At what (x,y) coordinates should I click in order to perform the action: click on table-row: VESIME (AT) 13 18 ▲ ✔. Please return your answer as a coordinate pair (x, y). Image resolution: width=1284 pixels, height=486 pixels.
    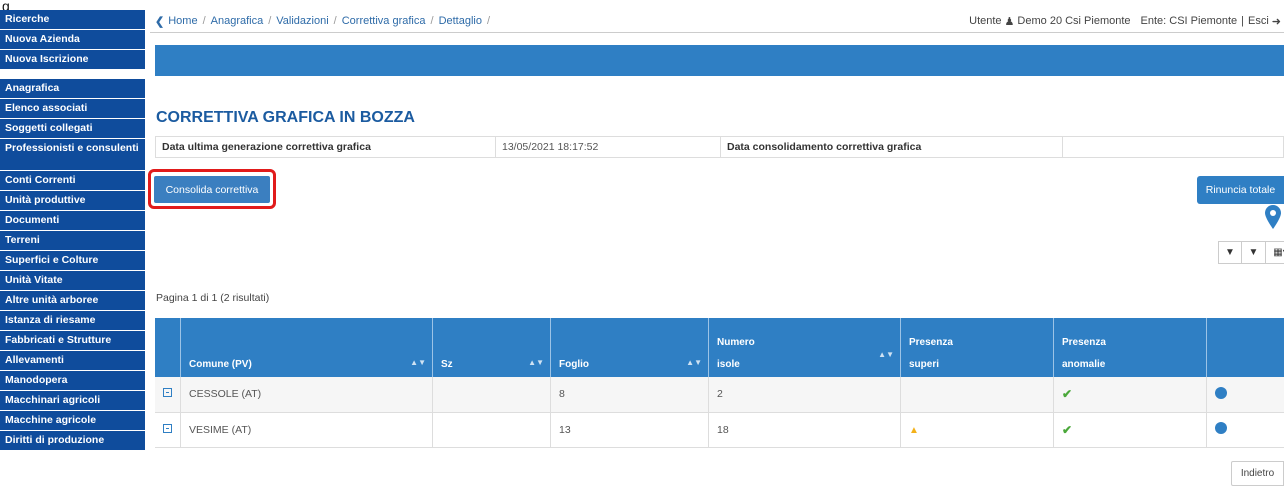
    Looking at the image, I should click on (719, 430).